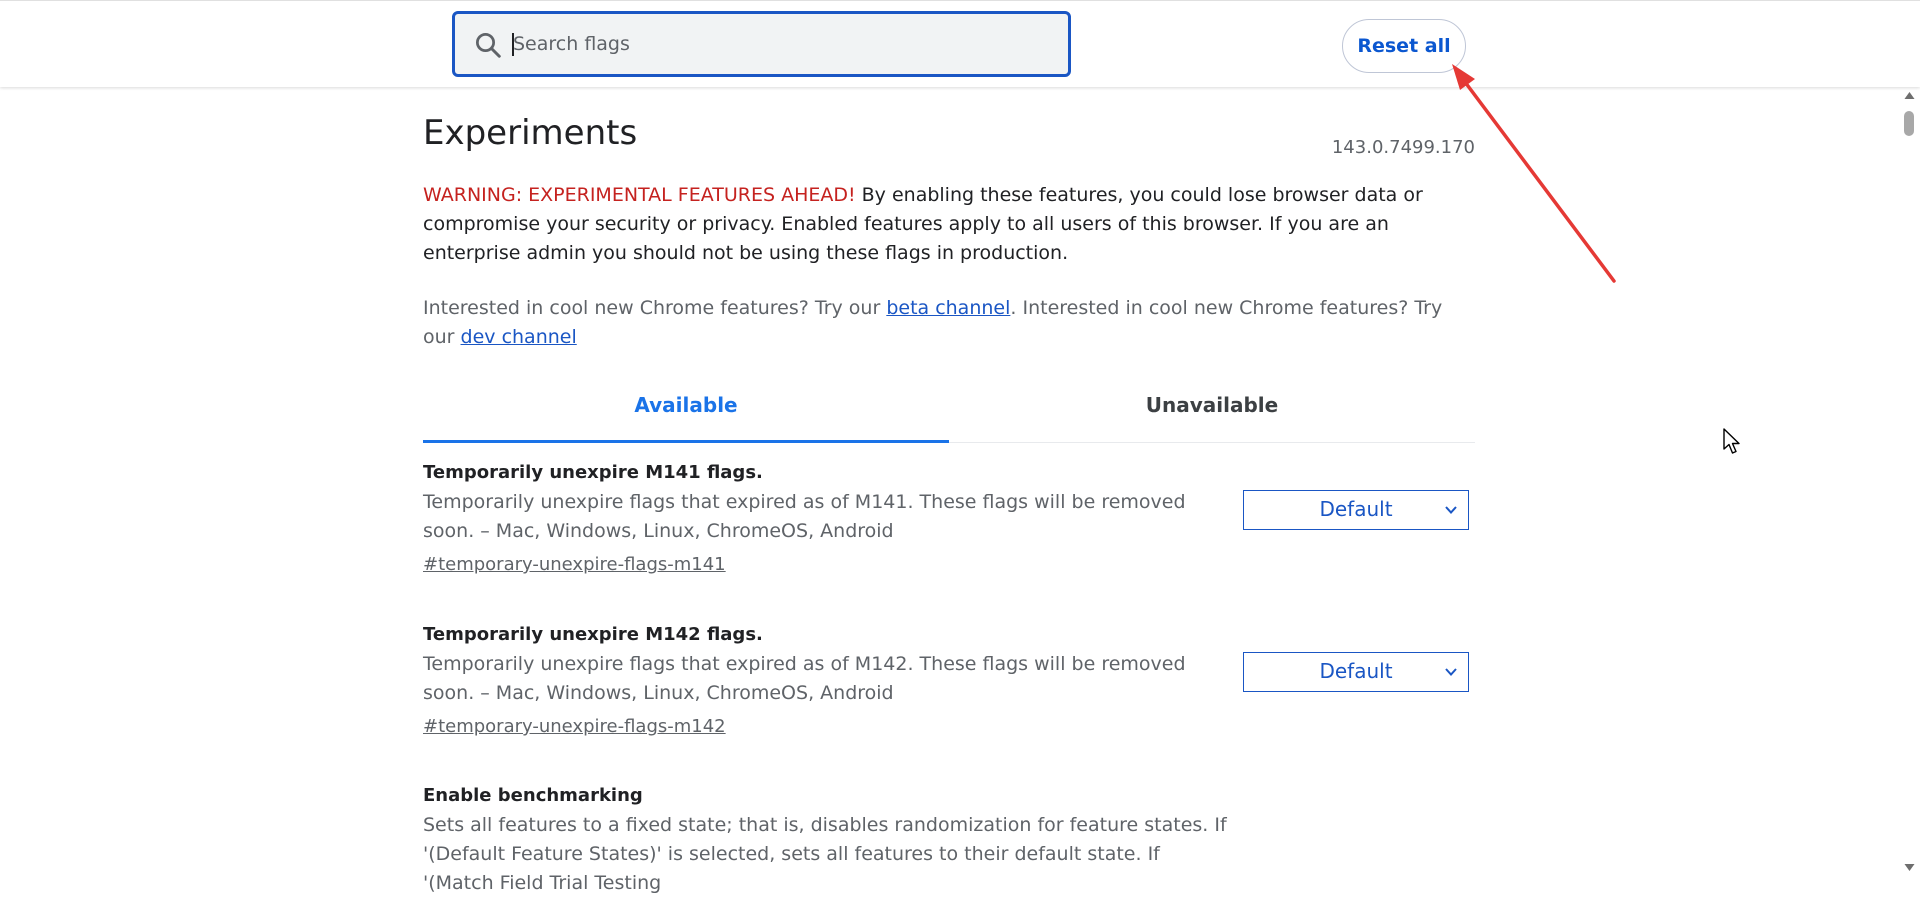  Describe the element at coordinates (639, 195) in the screenshot. I see `warning-heading: WARNING: EXPERIMENTAL FEATURES AHEAD!` at that location.